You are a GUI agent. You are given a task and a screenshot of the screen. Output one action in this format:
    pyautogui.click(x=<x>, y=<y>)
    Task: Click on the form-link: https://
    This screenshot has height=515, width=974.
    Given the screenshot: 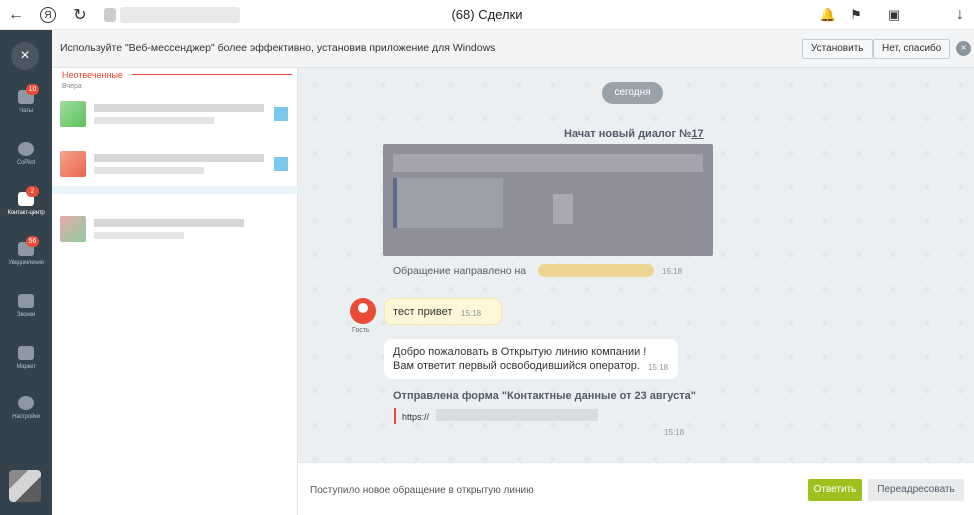 What is the action you would take?
    pyautogui.click(x=415, y=417)
    